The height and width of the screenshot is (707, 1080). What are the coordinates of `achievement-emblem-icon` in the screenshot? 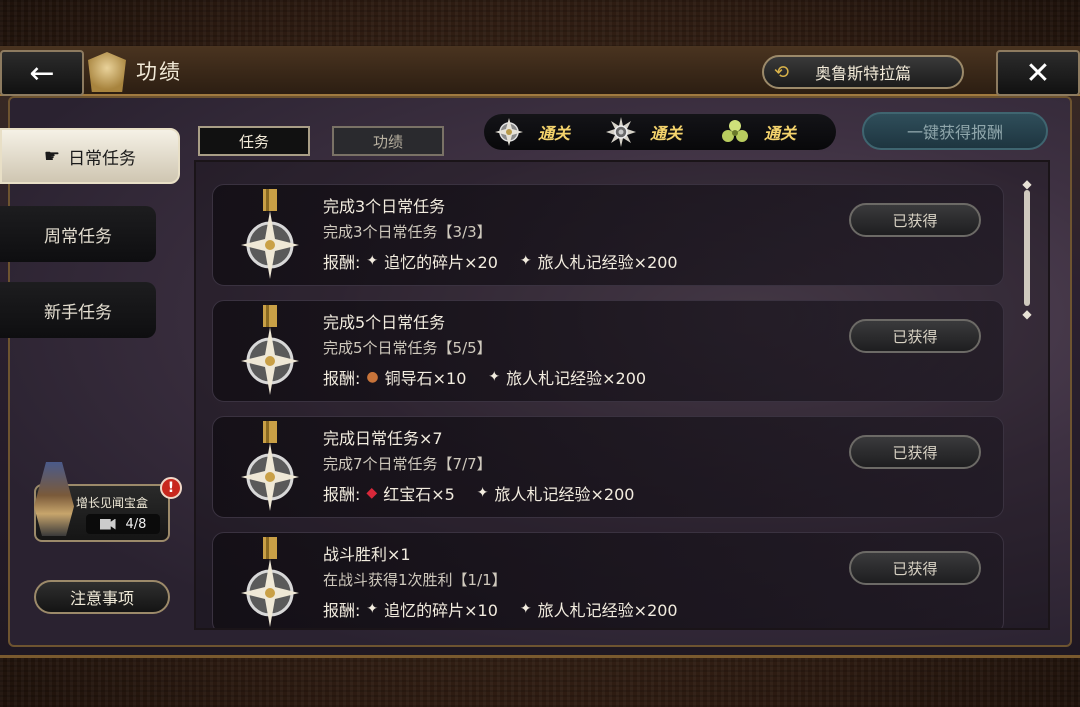 It's located at (107, 72).